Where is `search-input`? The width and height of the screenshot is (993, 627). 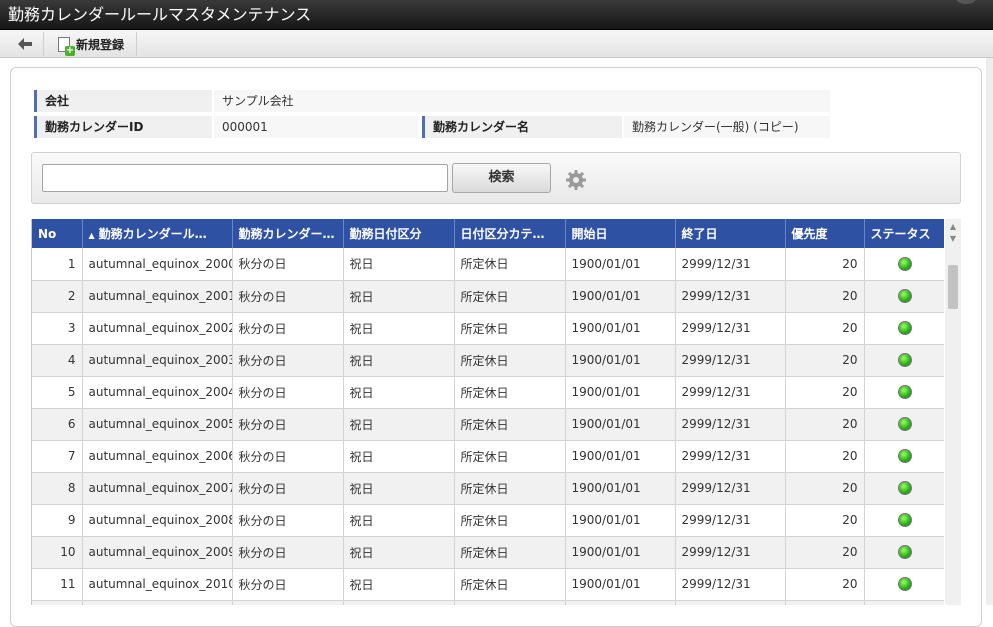 search-input is located at coordinates (245, 178).